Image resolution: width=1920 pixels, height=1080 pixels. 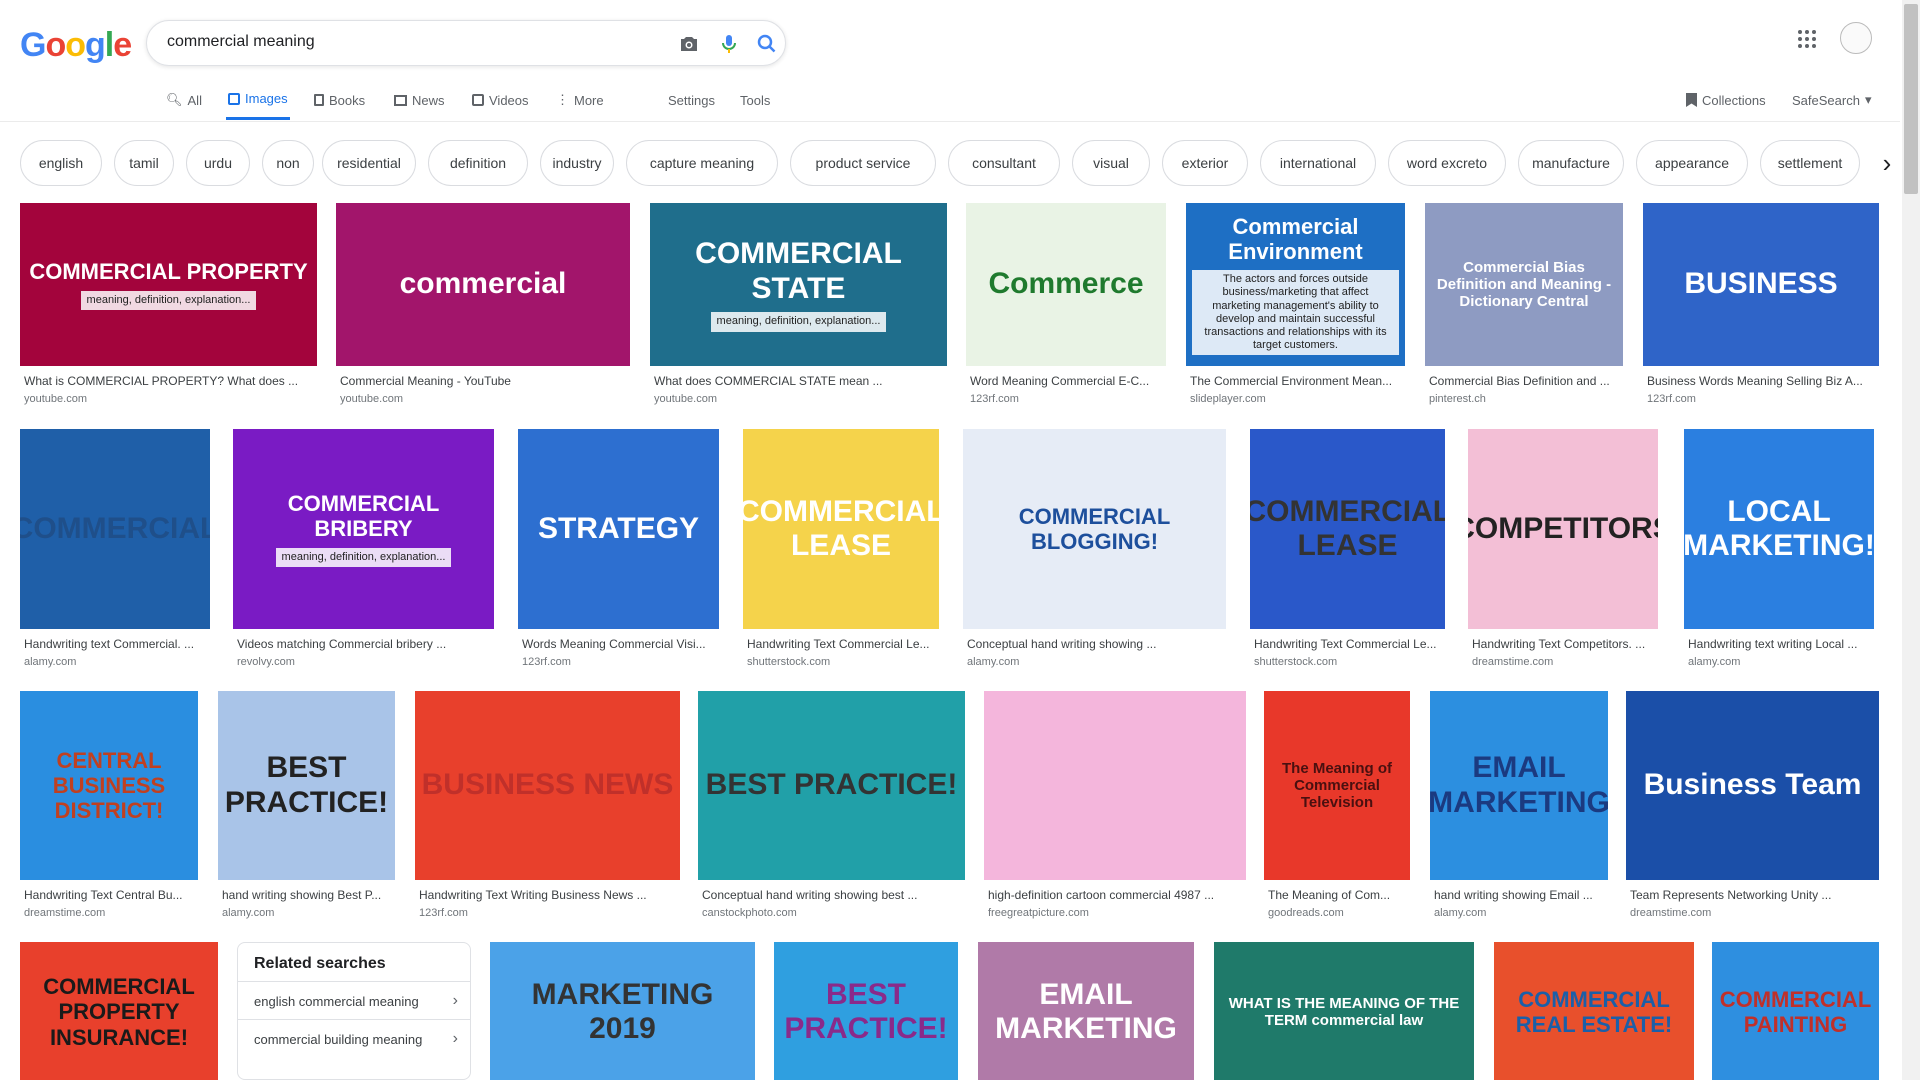 I want to click on result-source: shutterstock.com, so click(x=1295, y=662).